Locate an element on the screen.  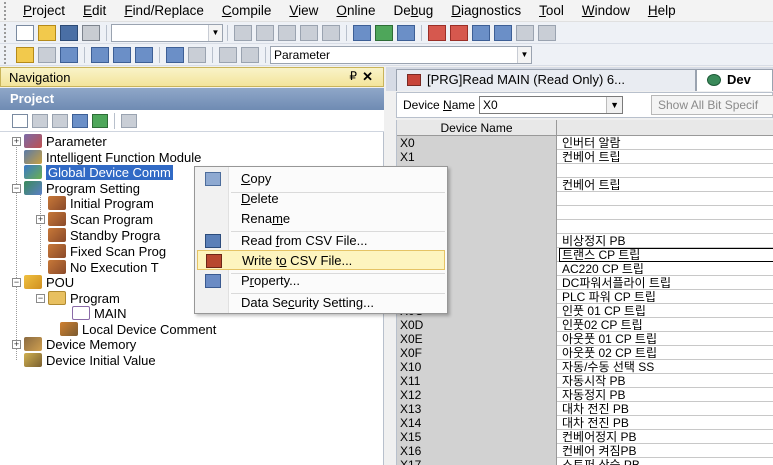
column-header-comment is located at coordinates (665, 128).